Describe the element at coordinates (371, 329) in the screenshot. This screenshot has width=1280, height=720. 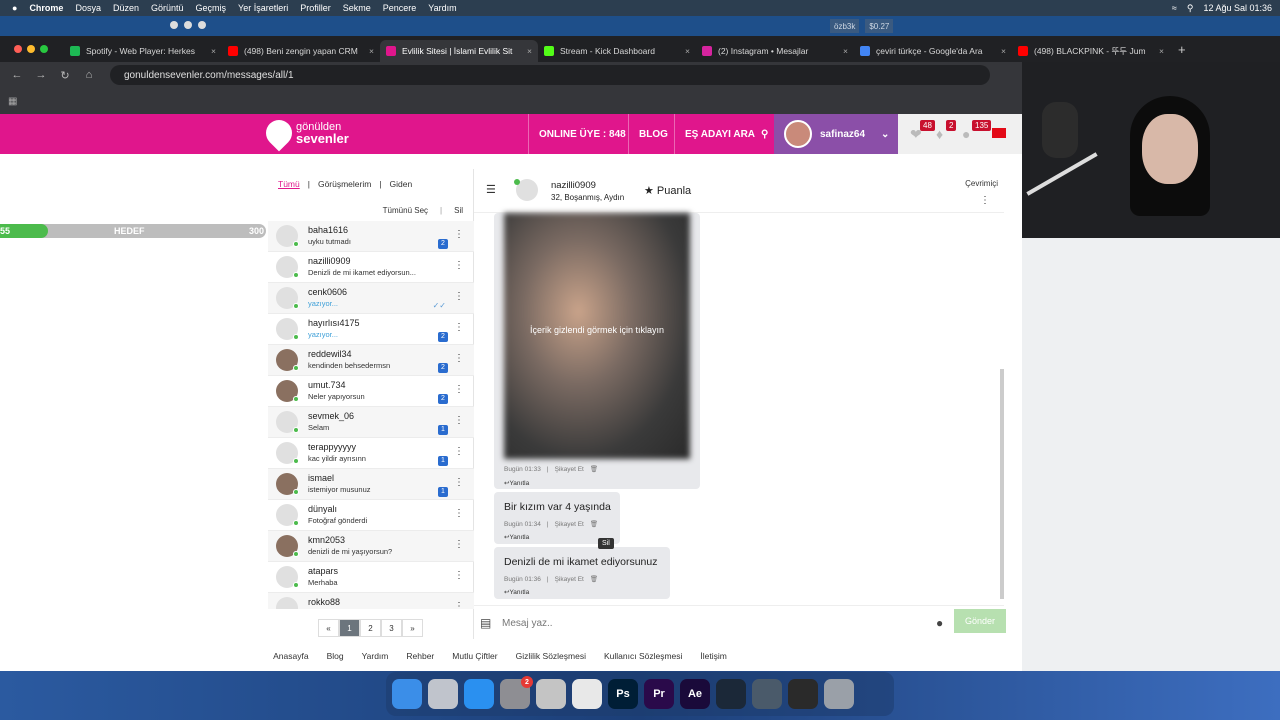
I see `conversation-row: hayırlısı4175 yazıyor... 2 ⋮` at that location.